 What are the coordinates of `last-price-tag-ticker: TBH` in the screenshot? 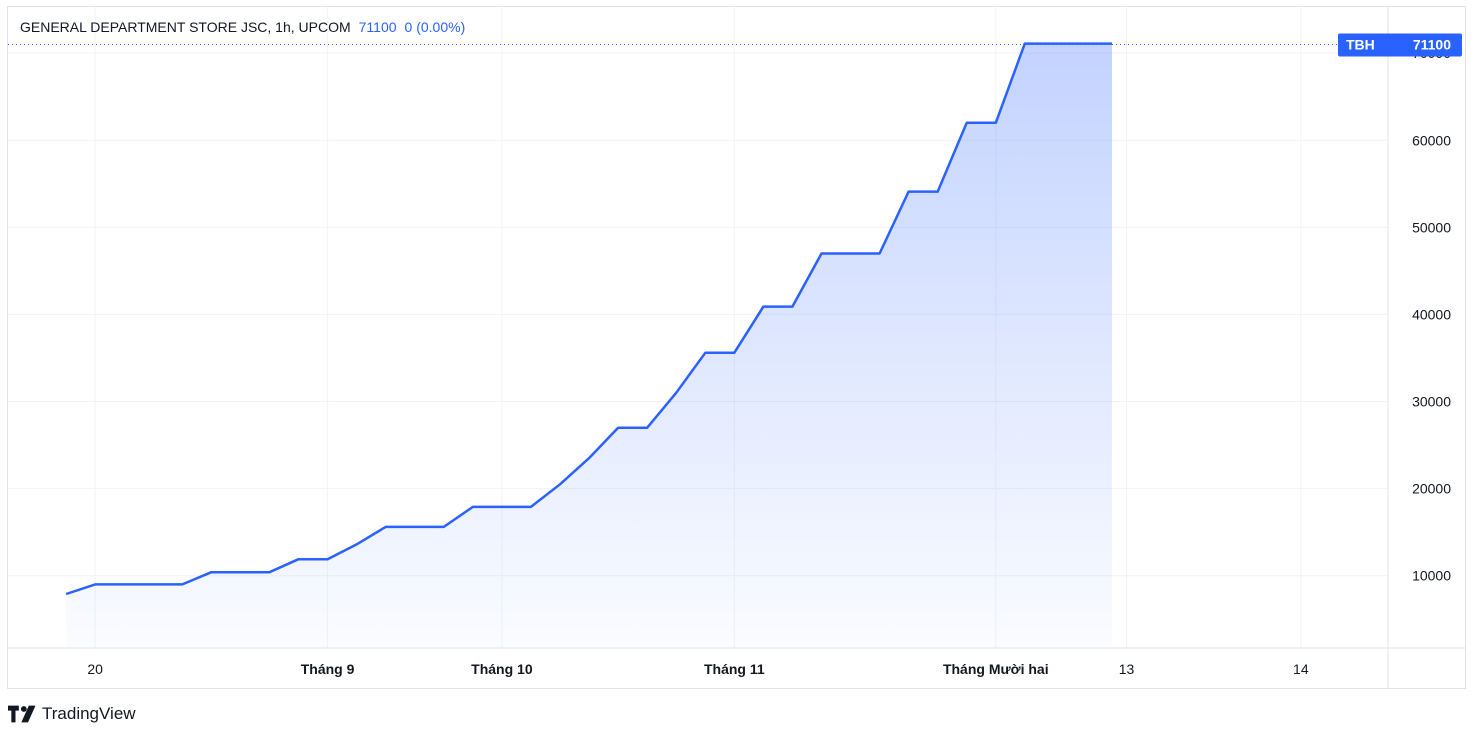 It's located at (1360, 45).